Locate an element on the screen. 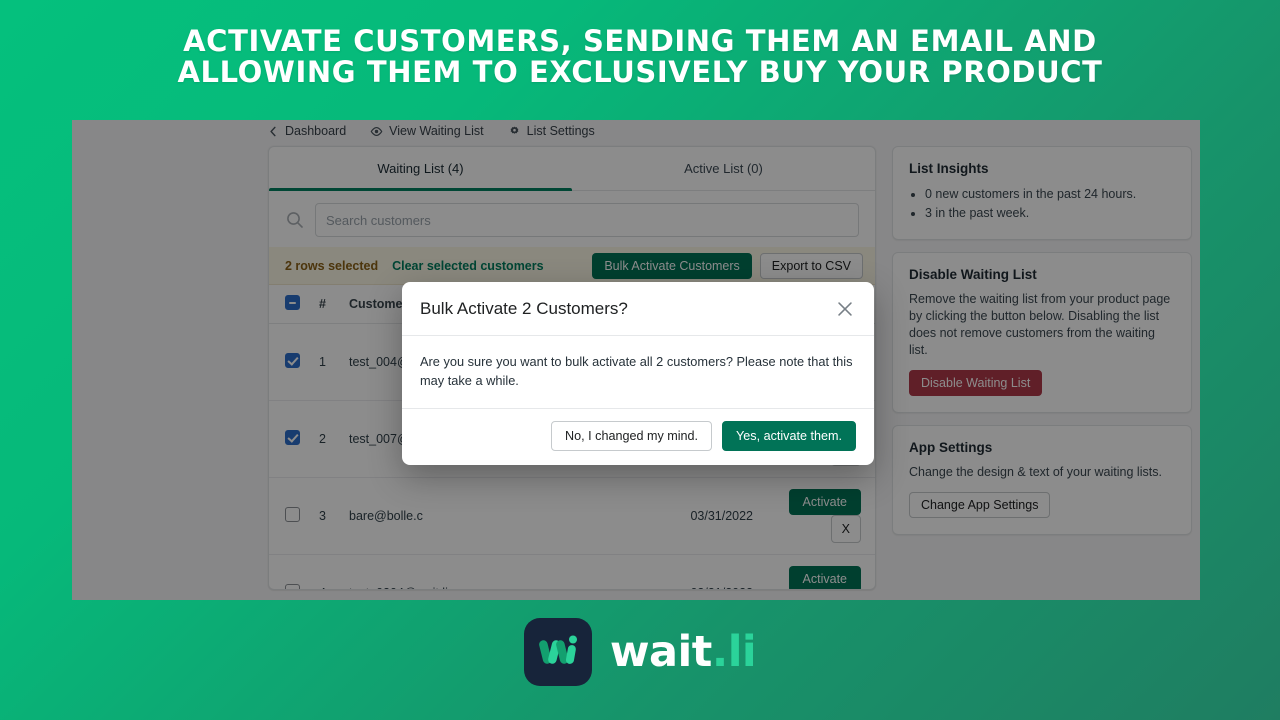 Image resolution: width=1280 pixels, height=720 pixels. export-to-csv-button: Export to CSV is located at coordinates (811, 265).